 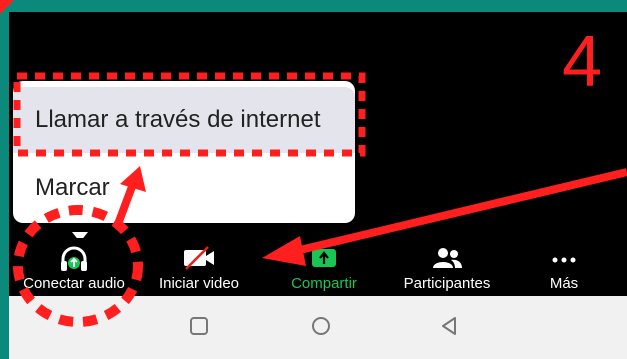 I want to click on connect-audio-button: Conectar audio, so click(x=74, y=267).